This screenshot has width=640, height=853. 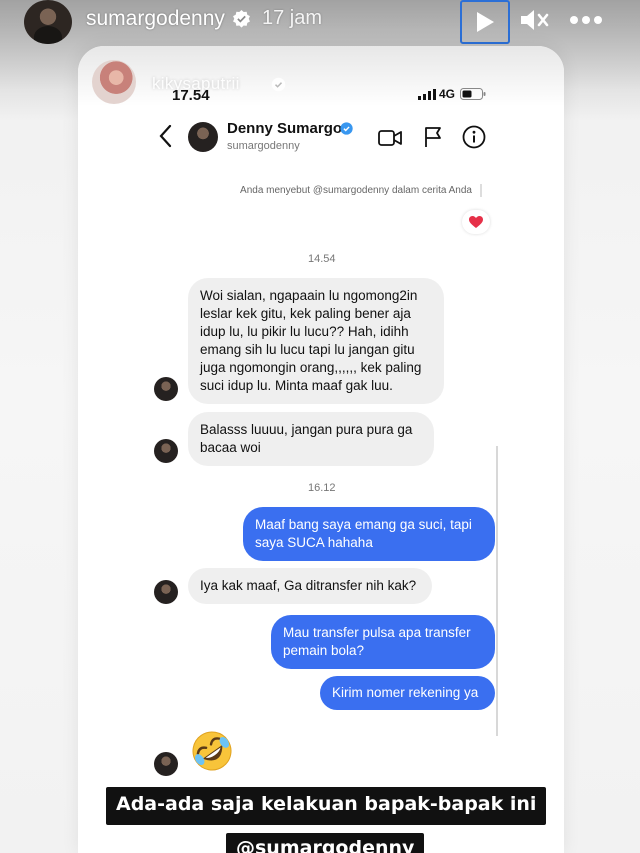 I want to click on info-icon, so click(x=474, y=137).